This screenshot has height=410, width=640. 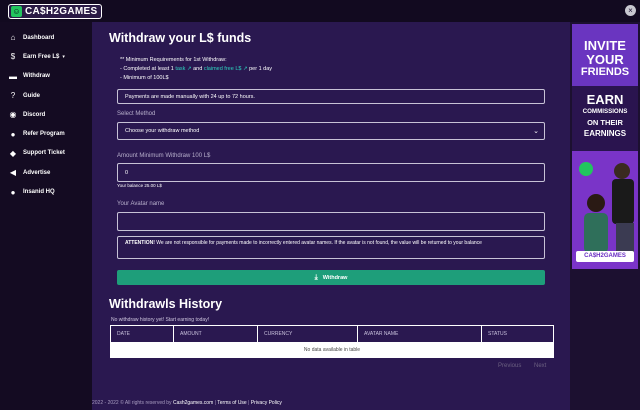 I want to click on amount-input: 0, so click(x=331, y=172).